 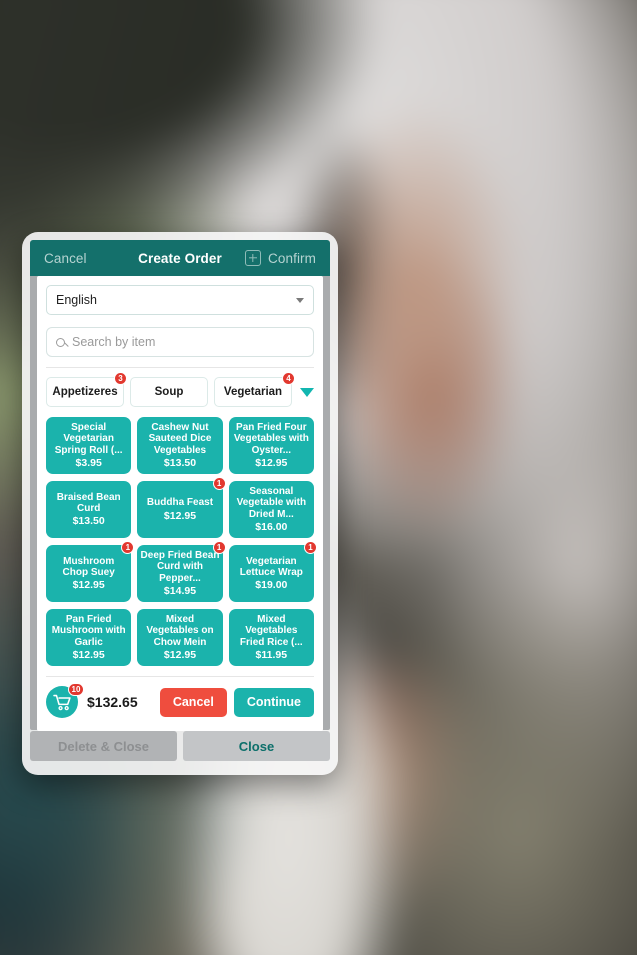 I want to click on more-categories-icon, so click(x=307, y=392).